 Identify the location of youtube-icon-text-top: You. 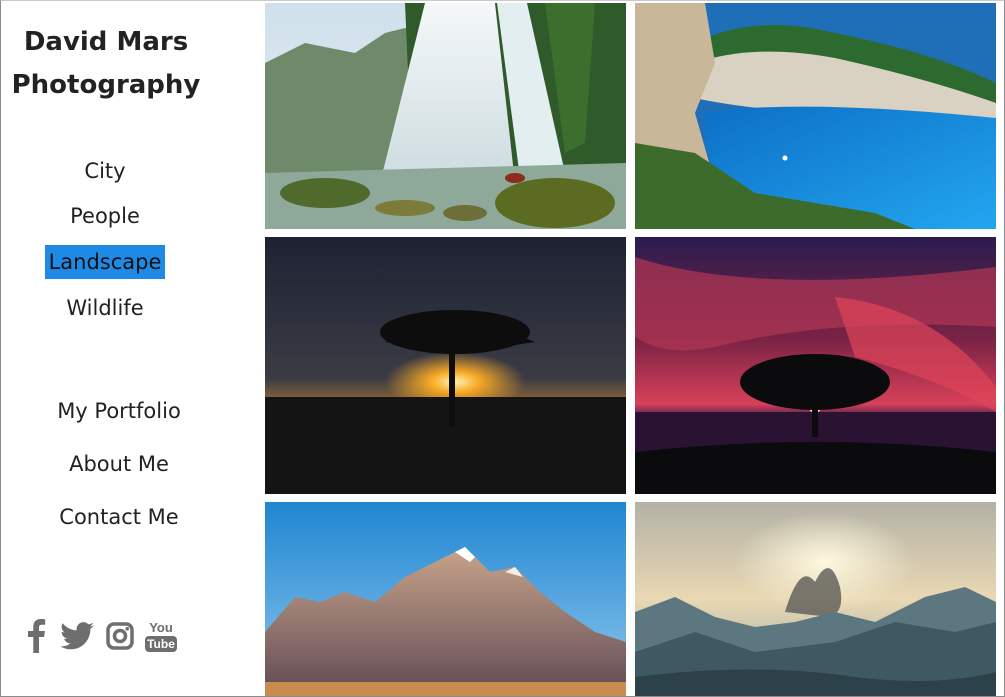
(161, 627).